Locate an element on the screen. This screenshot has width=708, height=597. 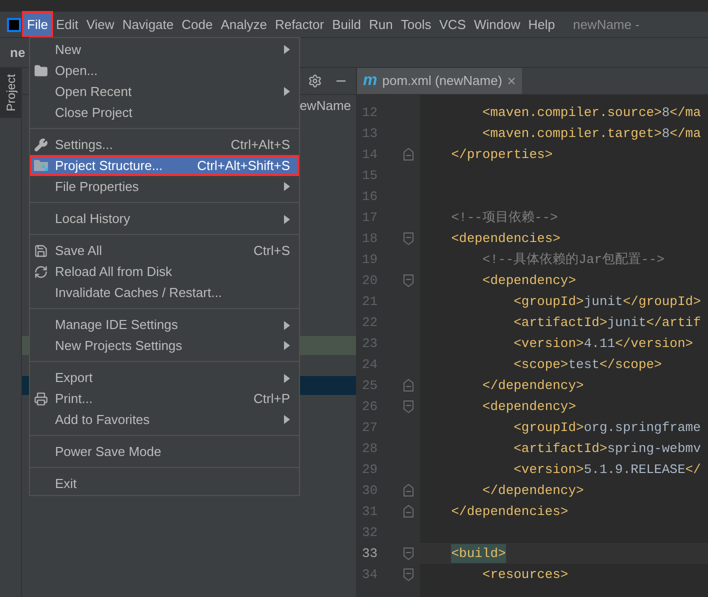
menu-item: Power Save Mode is located at coordinates (164, 448).